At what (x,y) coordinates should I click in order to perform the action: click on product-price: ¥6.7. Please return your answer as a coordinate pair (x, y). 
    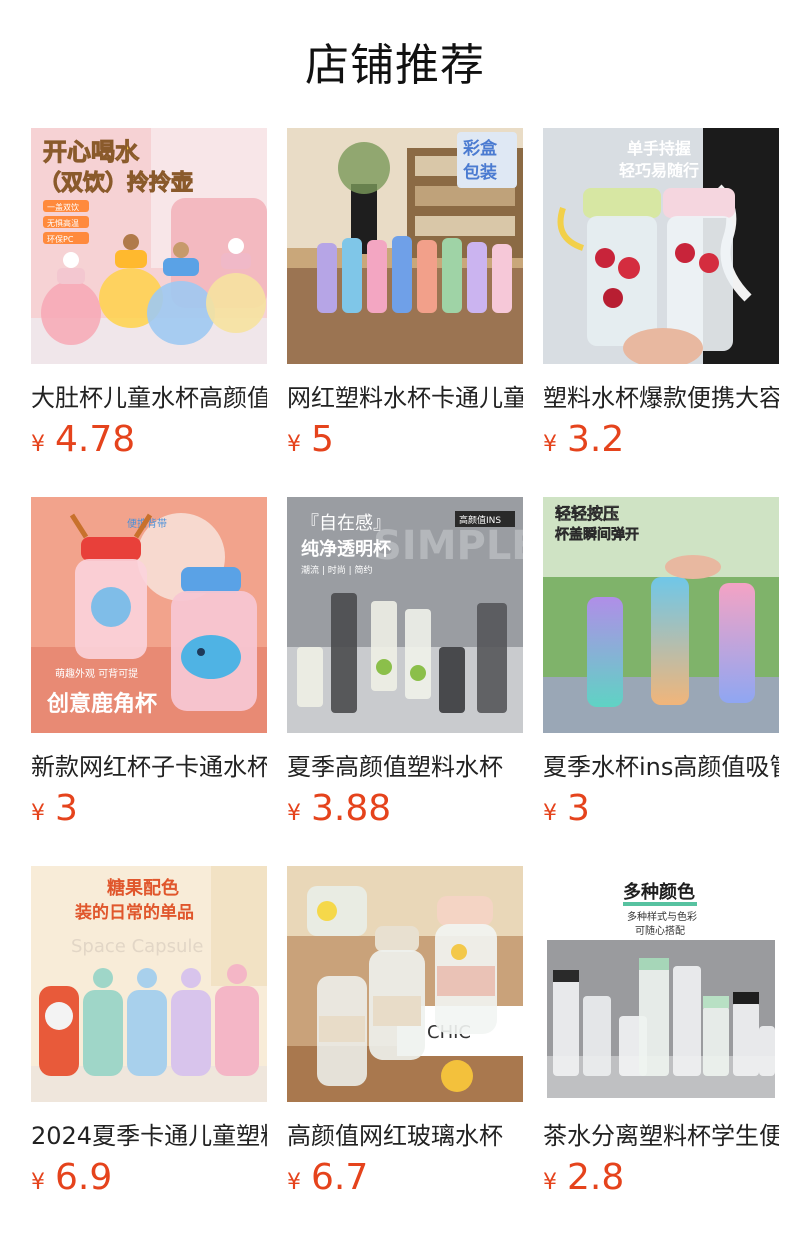
    Looking at the image, I should click on (327, 1178).